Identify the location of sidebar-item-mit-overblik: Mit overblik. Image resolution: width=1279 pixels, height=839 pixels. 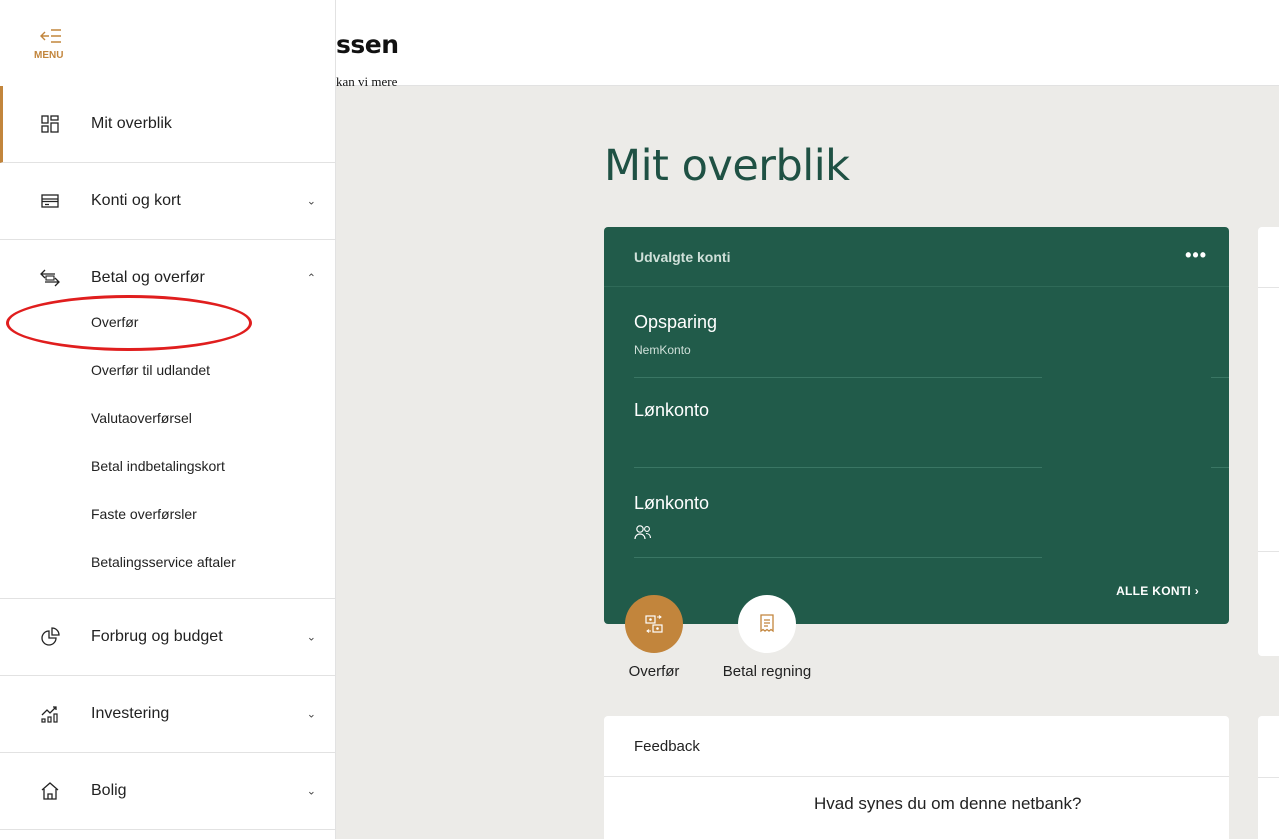
(168, 124).